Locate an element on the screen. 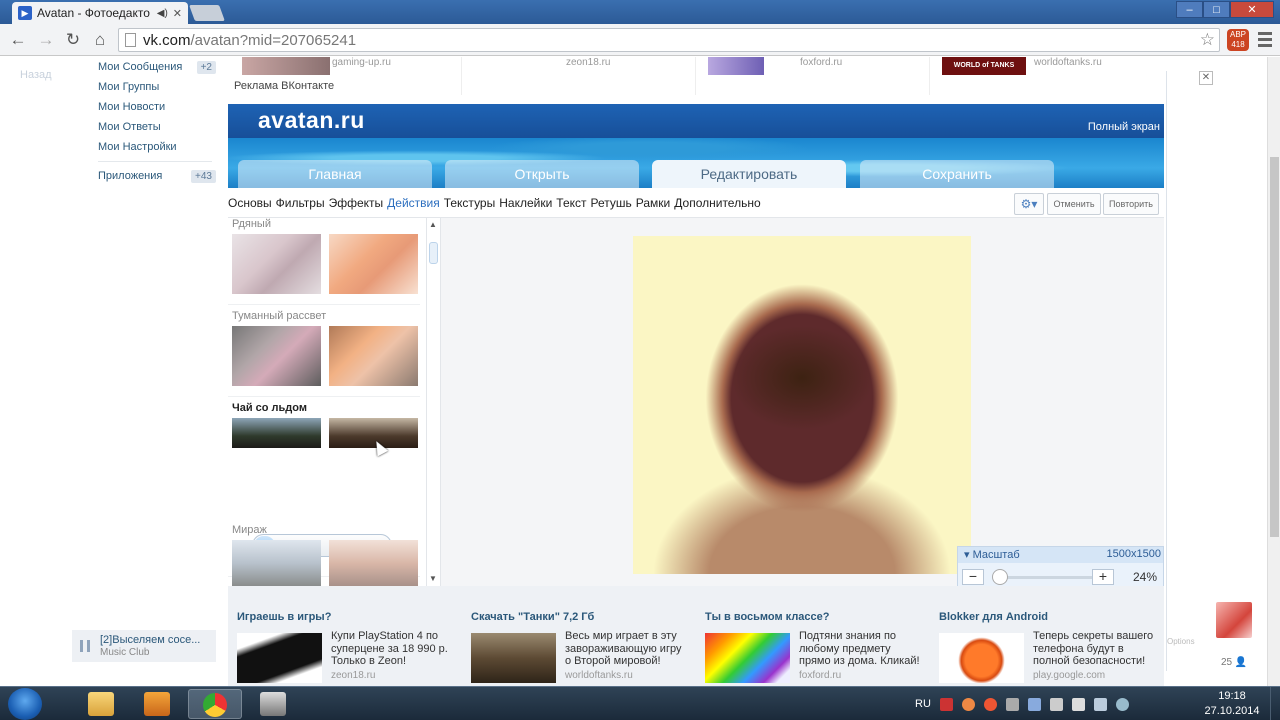 The image size is (1280, 720). zoom-header: ▾ Масштаб 1500x1500 is located at coordinates (1060, 555).